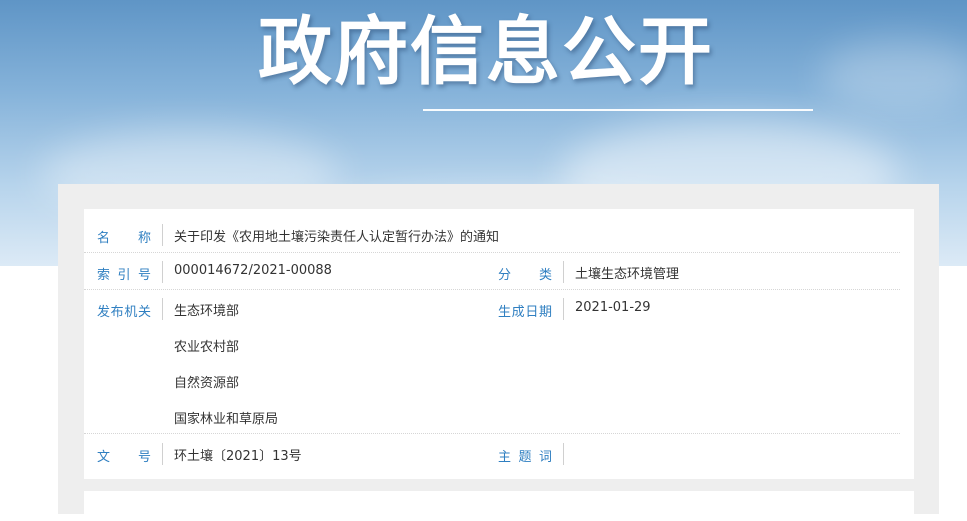 The image size is (967, 521). Describe the element at coordinates (226, 419) in the screenshot. I see `publisher-item: 国家林业和草原局` at that location.